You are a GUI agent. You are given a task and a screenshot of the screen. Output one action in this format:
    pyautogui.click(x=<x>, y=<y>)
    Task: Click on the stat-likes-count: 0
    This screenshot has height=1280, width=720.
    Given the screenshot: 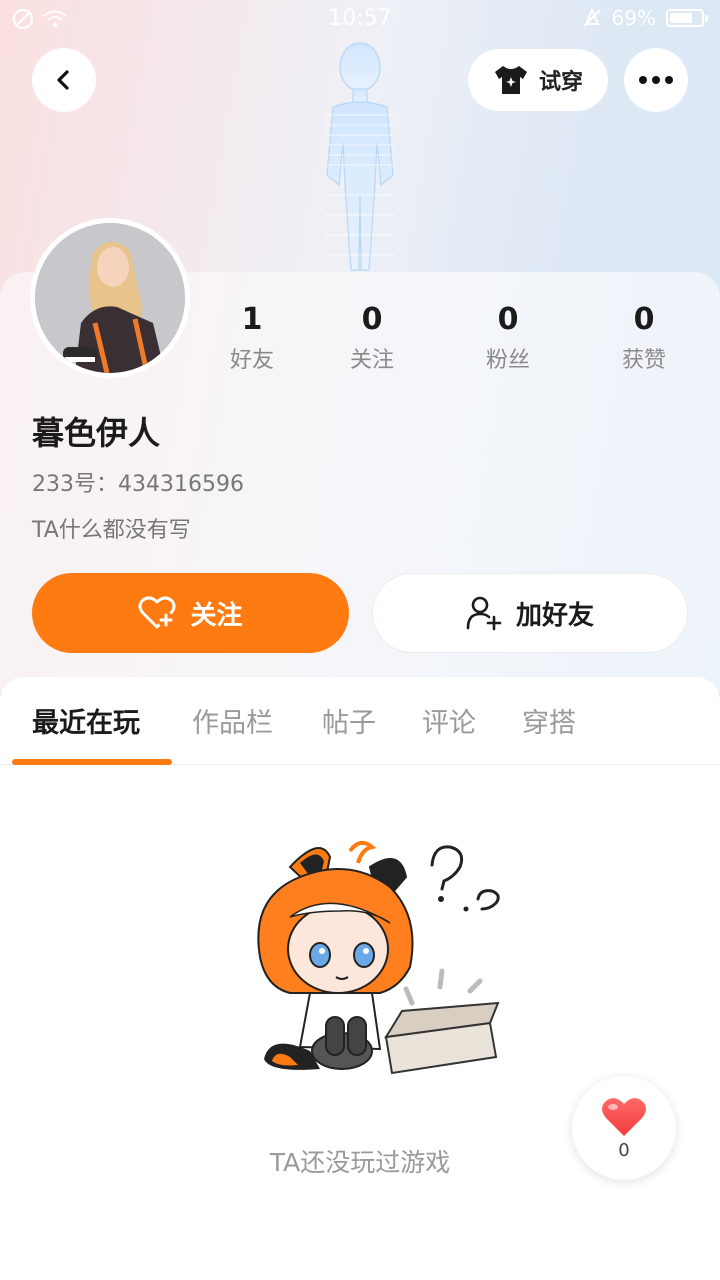 What is the action you would take?
    pyautogui.click(x=644, y=319)
    